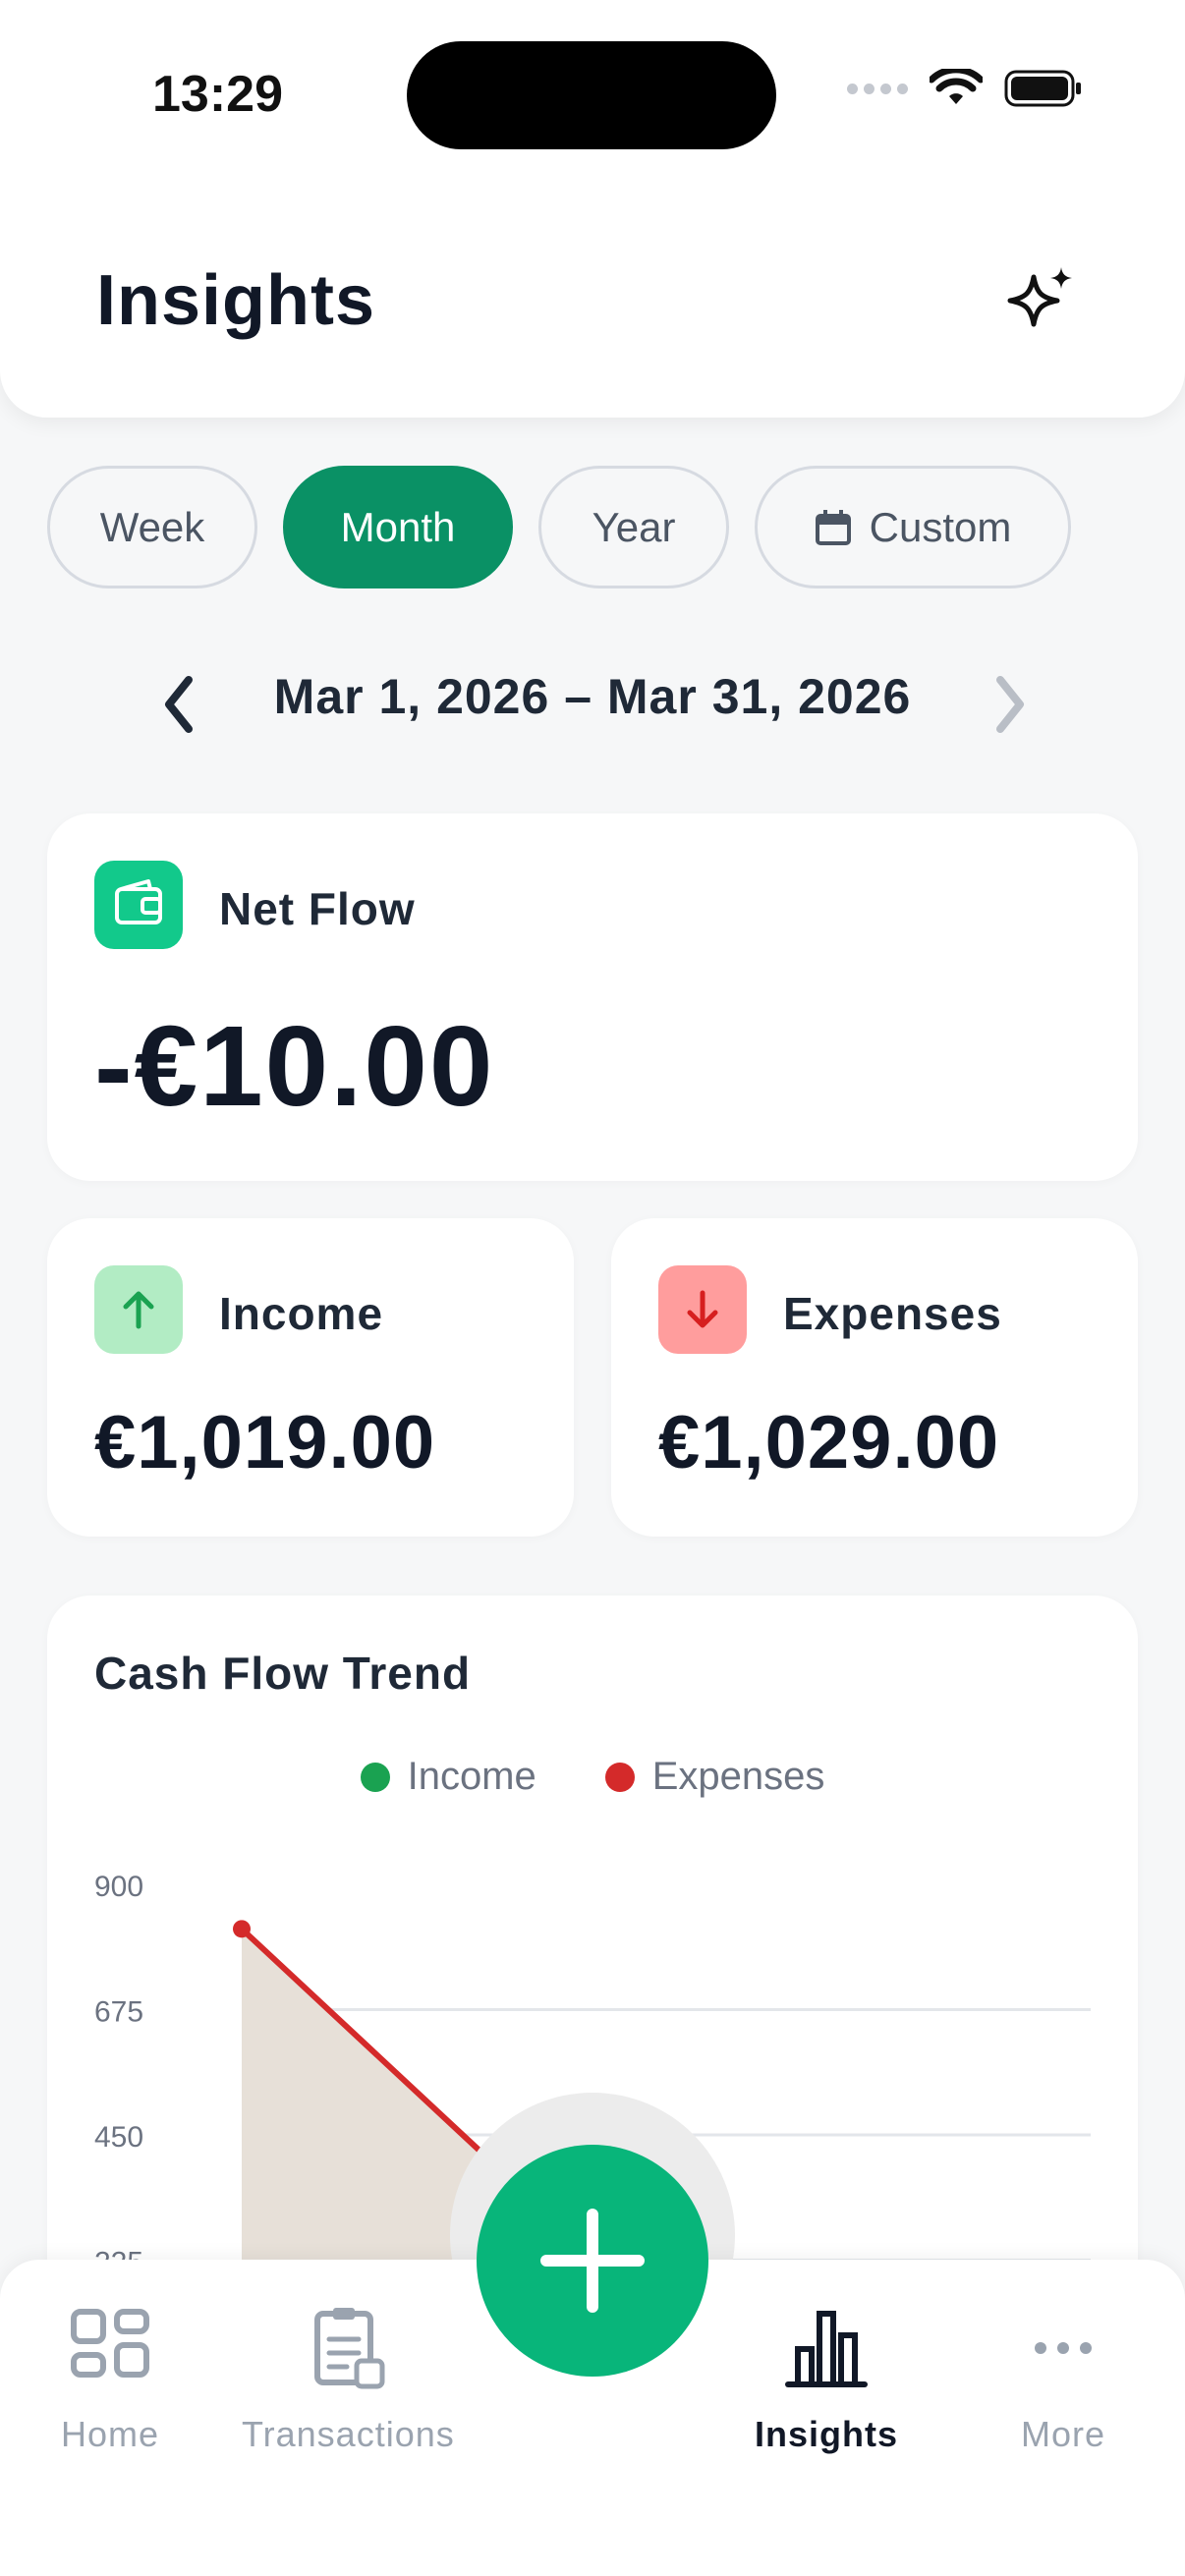 Image resolution: width=1185 pixels, height=2576 pixels. What do you see at coordinates (265, 1442) in the screenshot?
I see `income-value: €1,019.00` at bounding box center [265, 1442].